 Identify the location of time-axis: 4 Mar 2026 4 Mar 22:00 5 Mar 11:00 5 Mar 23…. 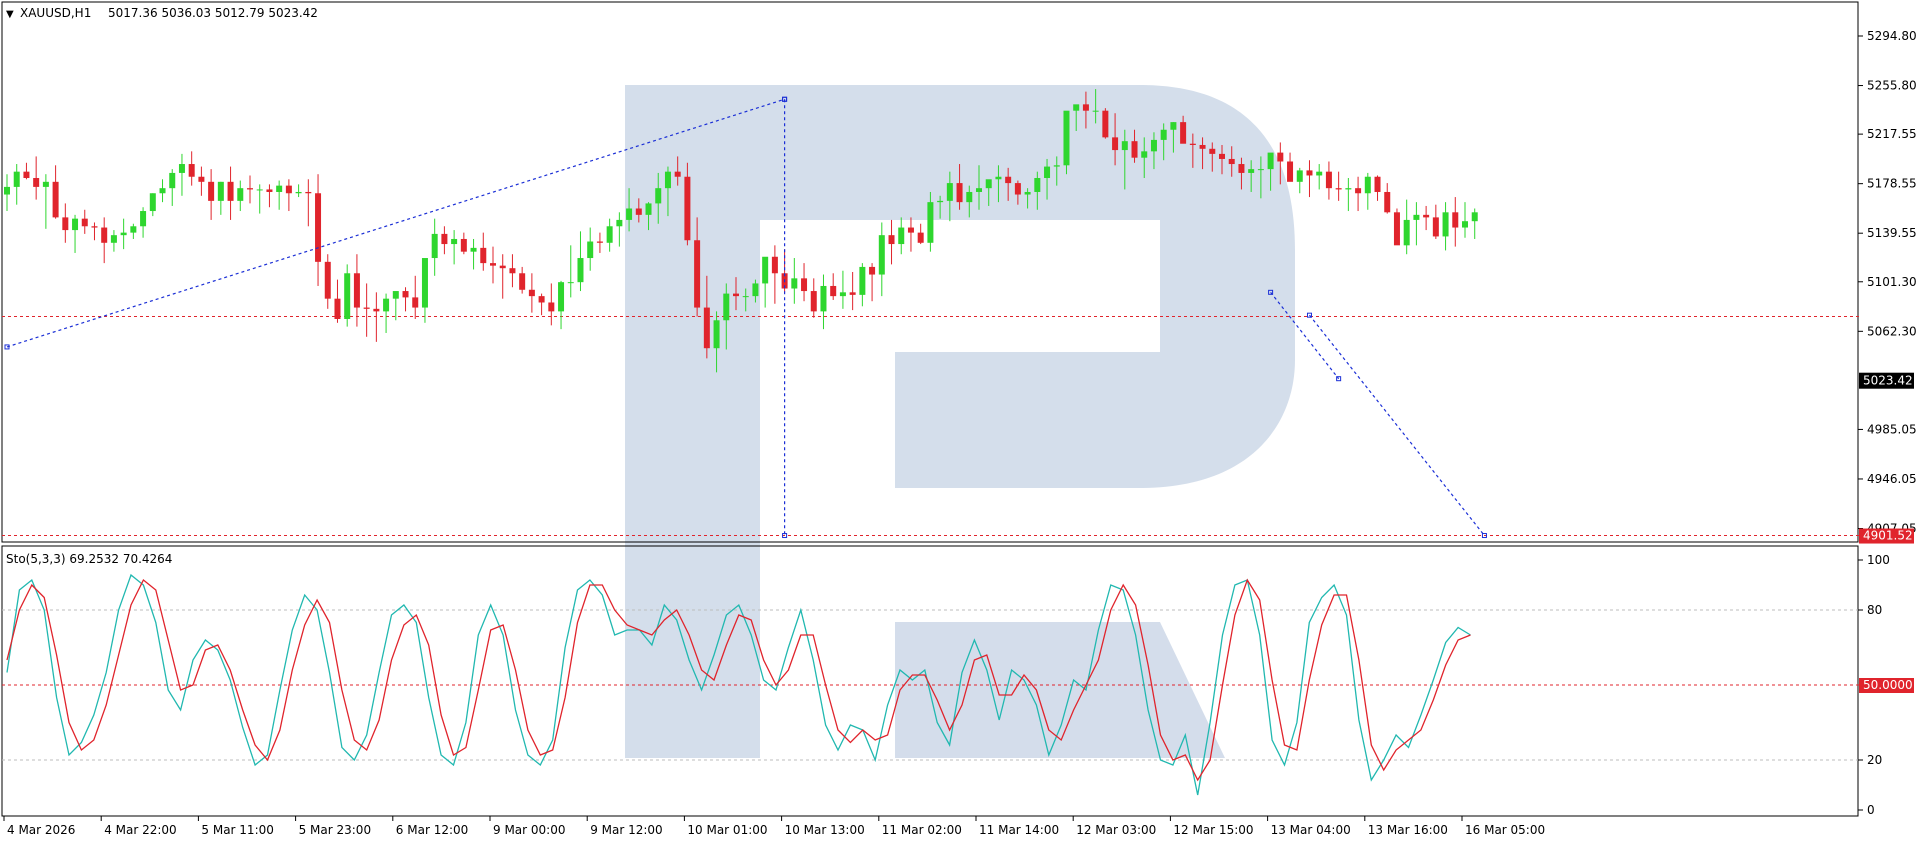
(774, 826).